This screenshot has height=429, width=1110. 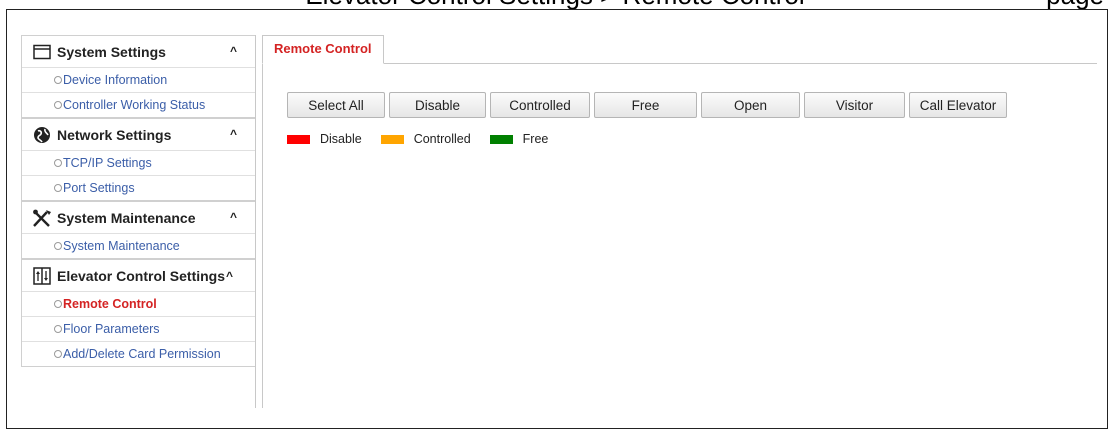 I want to click on sidebar-item-tcp-ip-settings: TCP/IP Settings, so click(x=138, y=162).